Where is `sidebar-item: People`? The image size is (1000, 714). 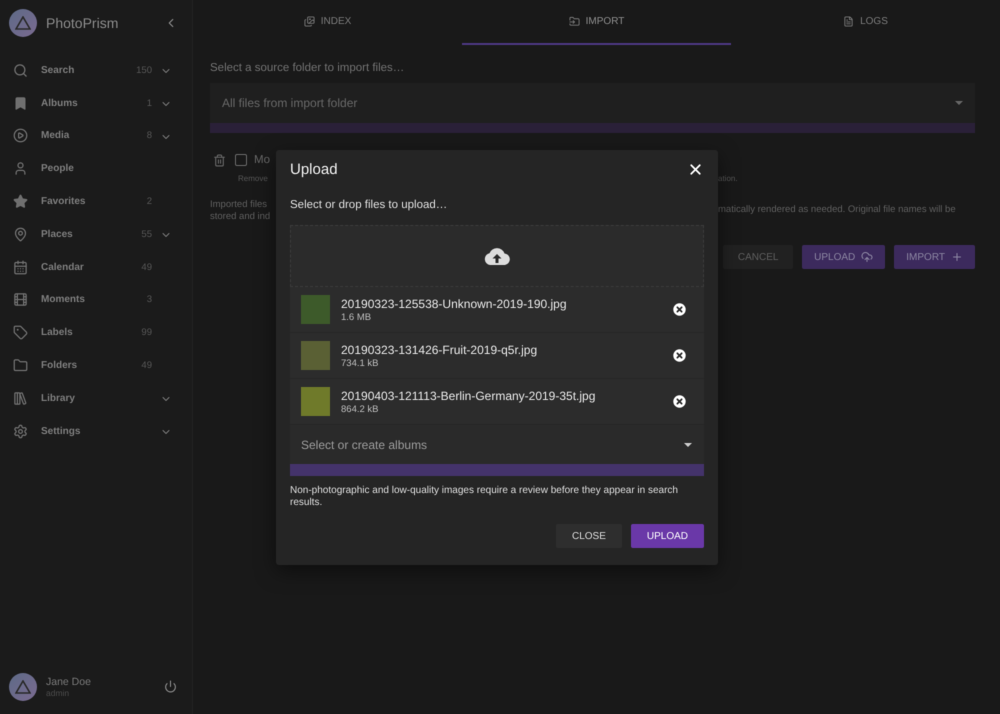 sidebar-item: People is located at coordinates (96, 169).